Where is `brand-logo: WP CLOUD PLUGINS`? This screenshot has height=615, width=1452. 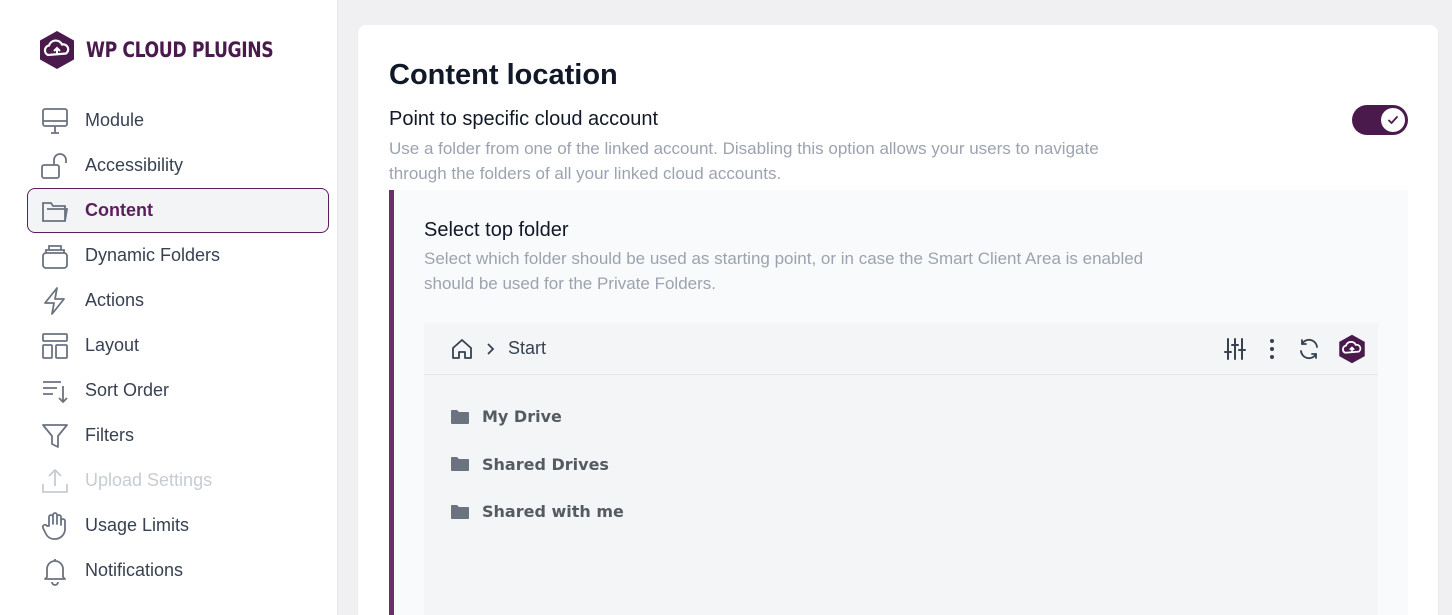 brand-logo: WP CLOUD PLUGINS is located at coordinates (187, 50).